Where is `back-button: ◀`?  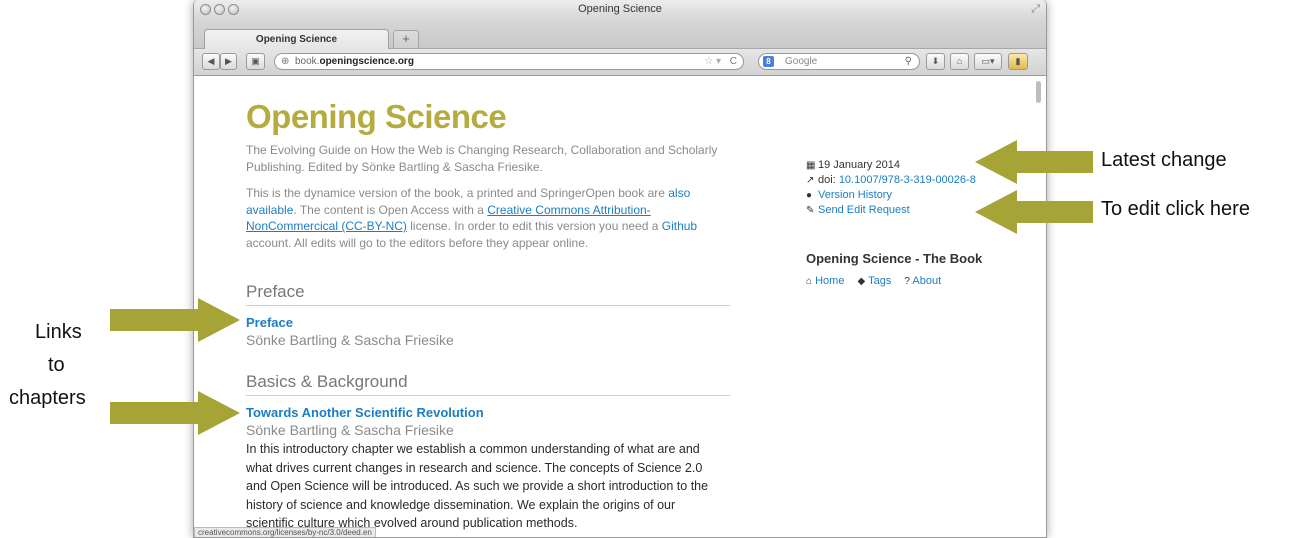
back-button: ◀ is located at coordinates (211, 61).